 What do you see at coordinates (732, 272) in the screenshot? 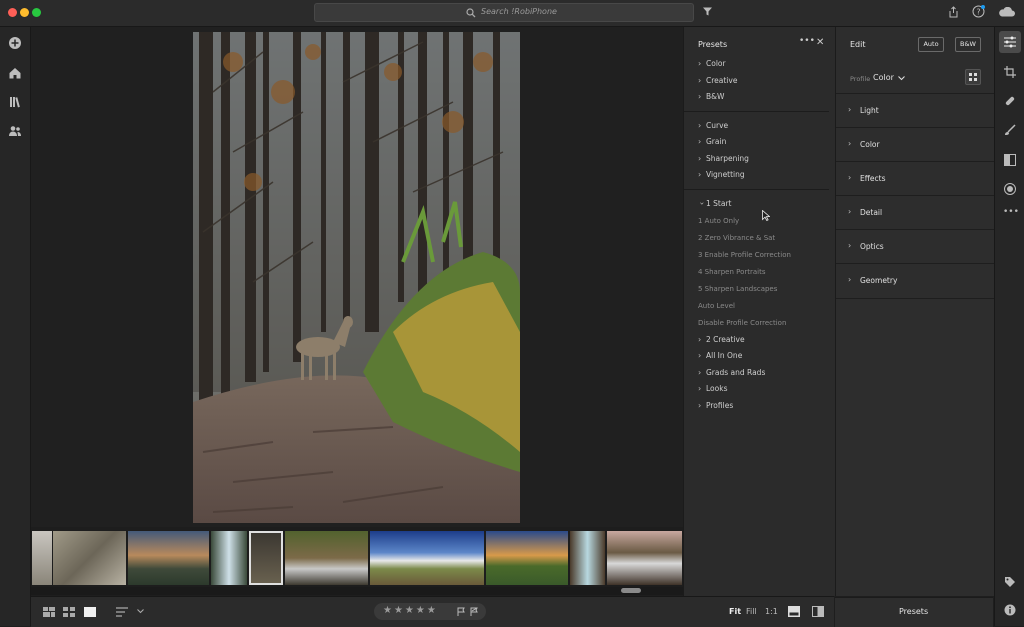
I see `preset-item: 4 Sharpen Portraits` at bounding box center [732, 272].